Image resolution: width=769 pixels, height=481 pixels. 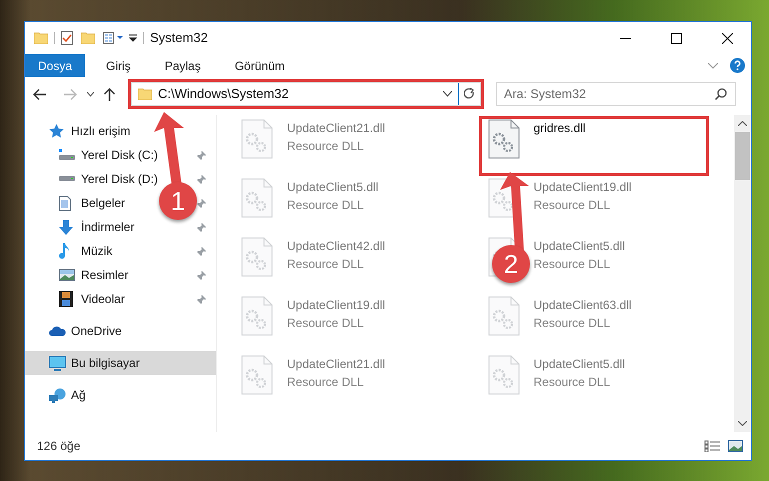 I want to click on sidebar-item: Resimler, so click(x=93, y=275).